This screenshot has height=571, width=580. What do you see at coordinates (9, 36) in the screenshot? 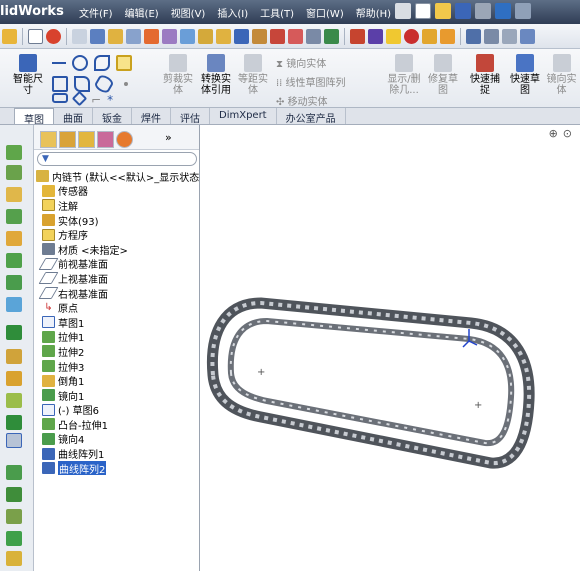
I see `cube-icon` at bounding box center [9, 36].